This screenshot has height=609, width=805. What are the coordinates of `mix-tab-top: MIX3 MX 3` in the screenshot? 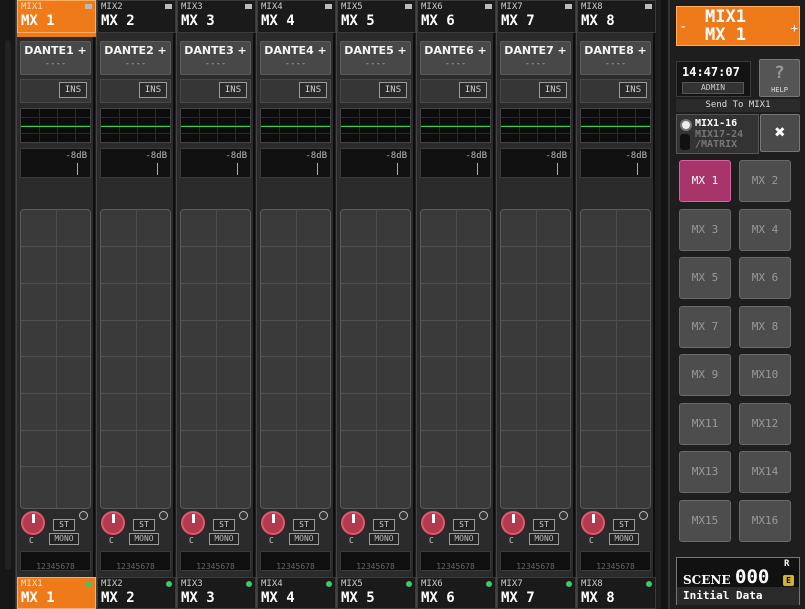 It's located at (216, 16).